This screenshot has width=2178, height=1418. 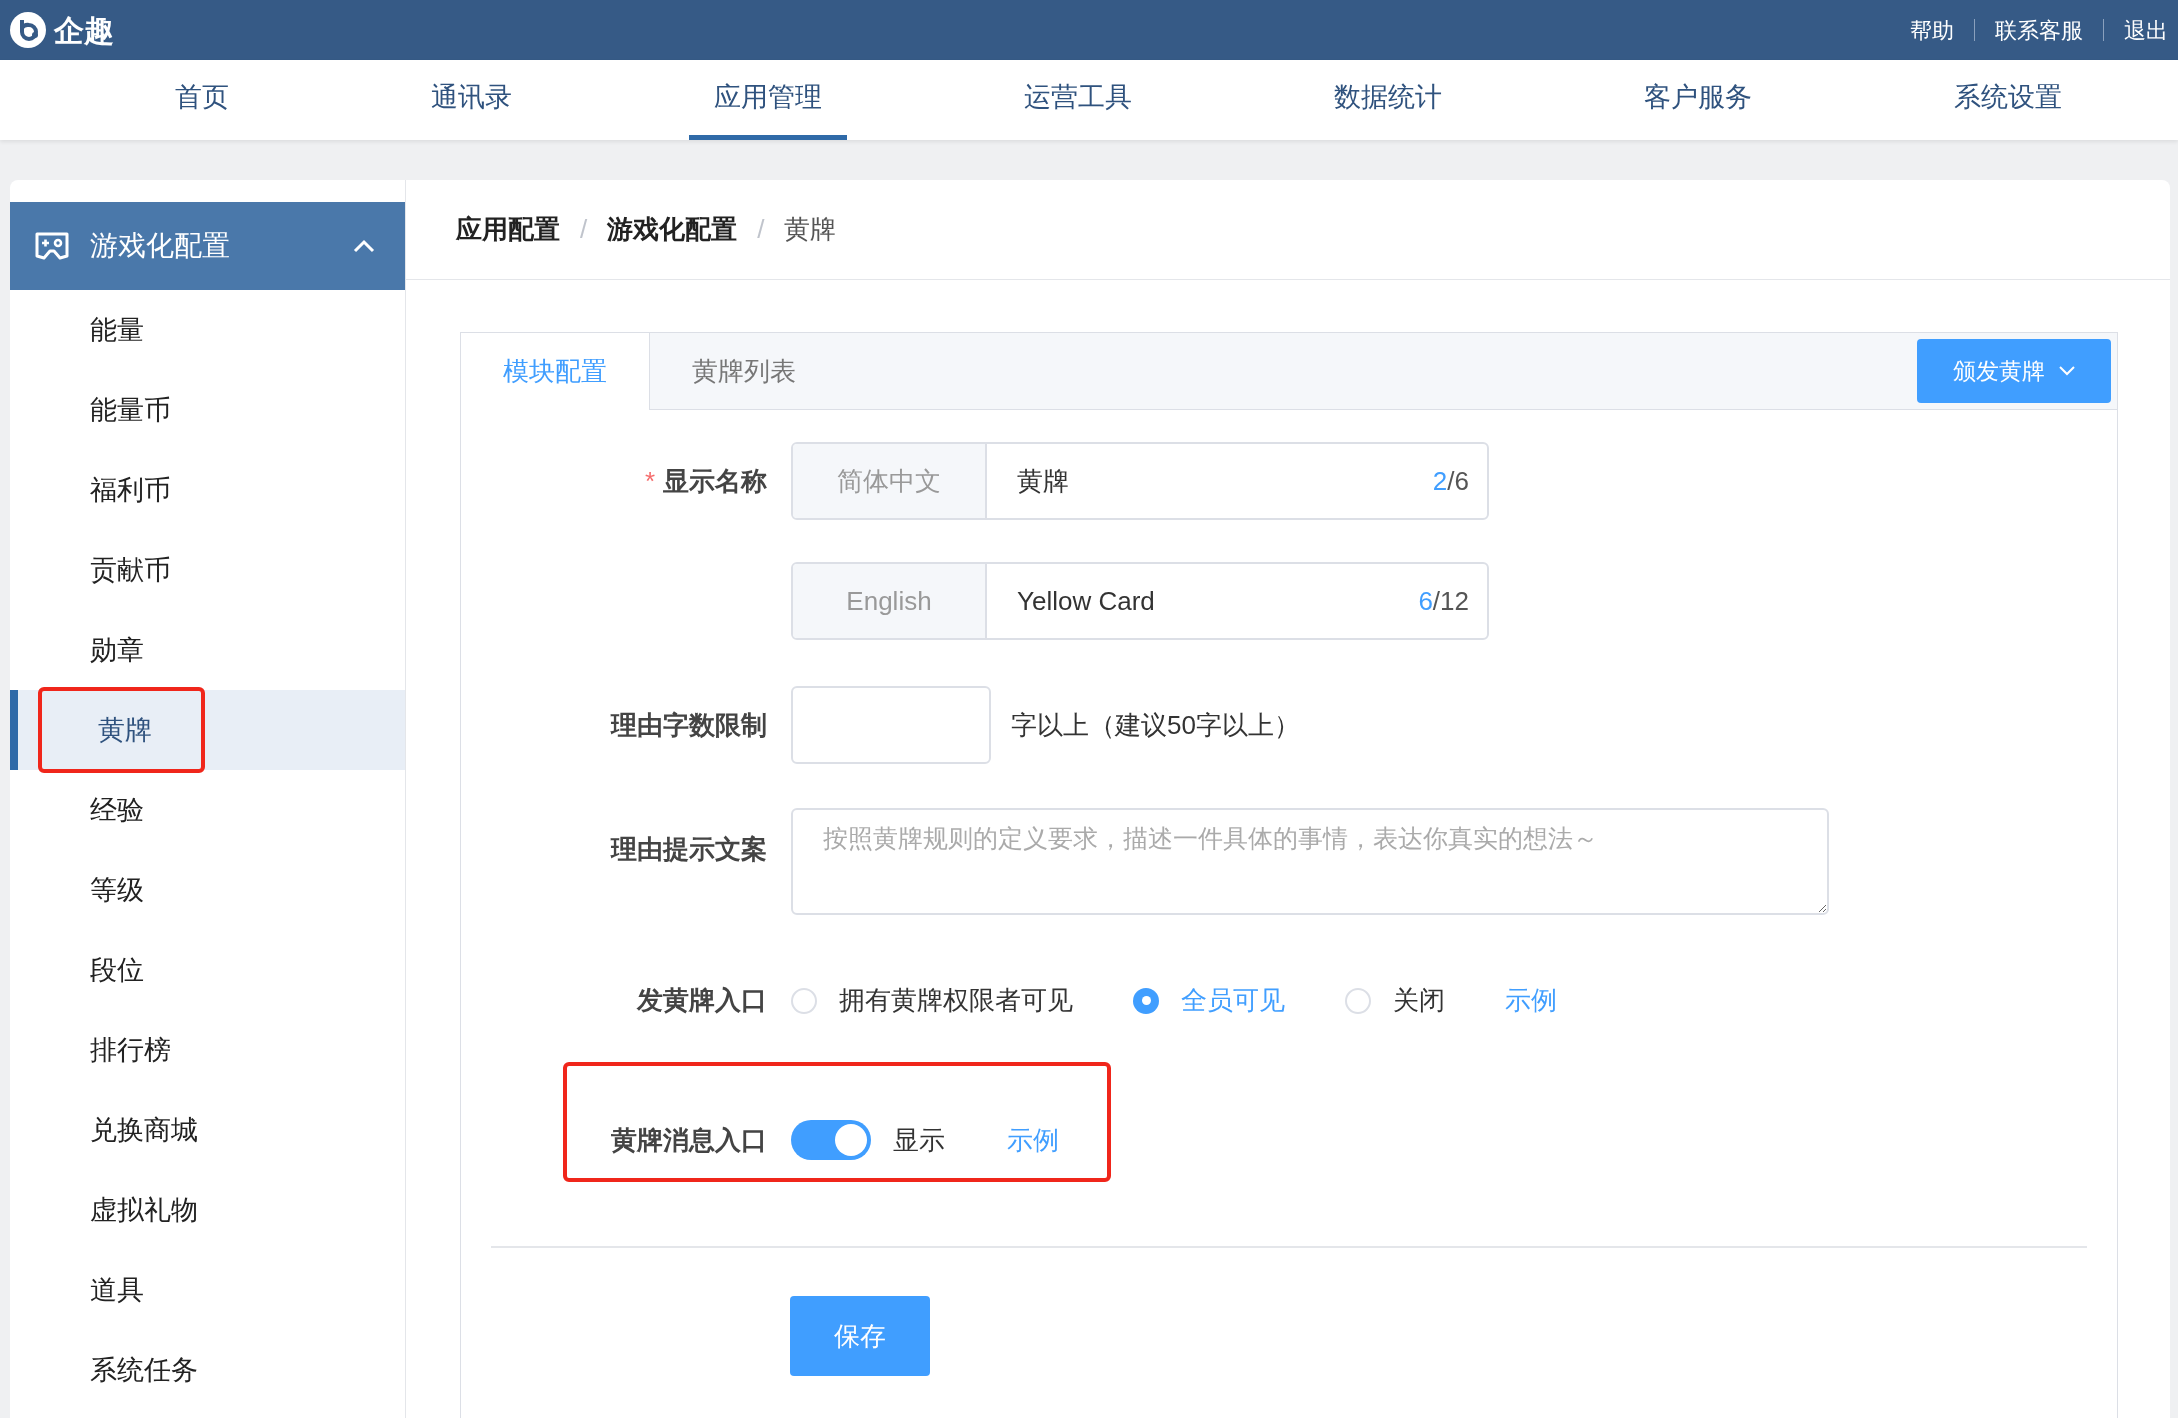 I want to click on sidebar-item: 经验, so click(x=207, y=810).